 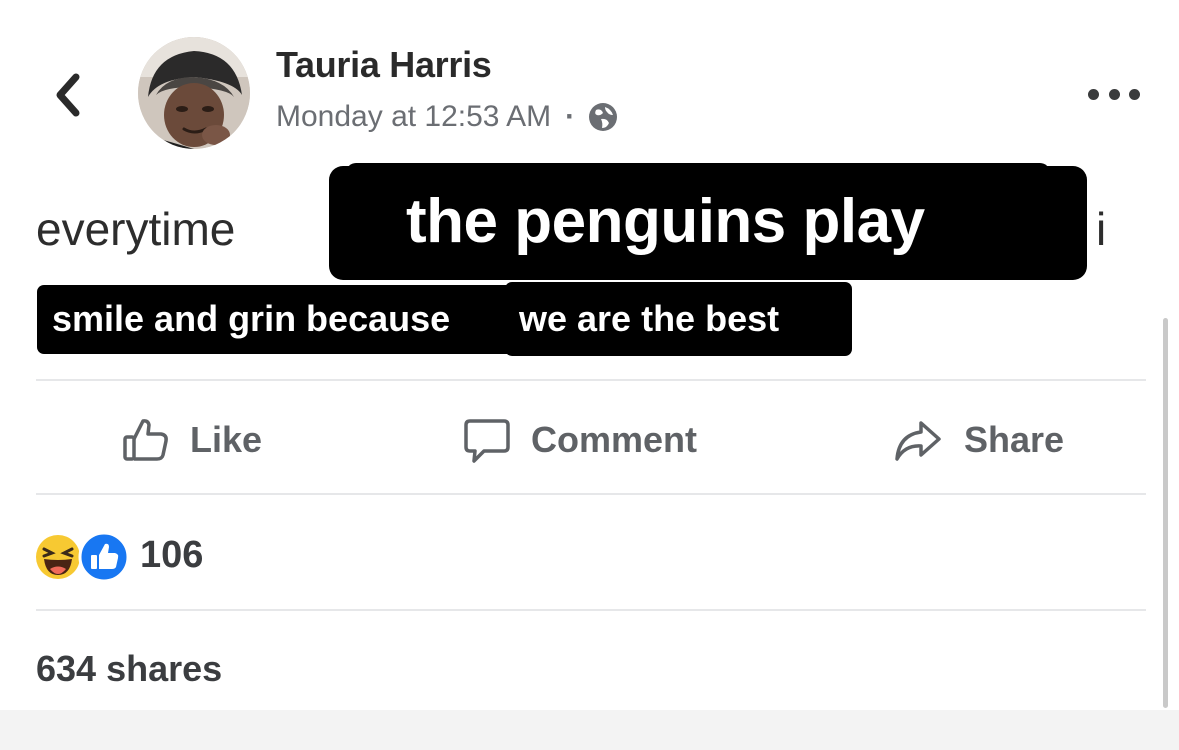 I want to click on more-options-button, so click(x=1114, y=94).